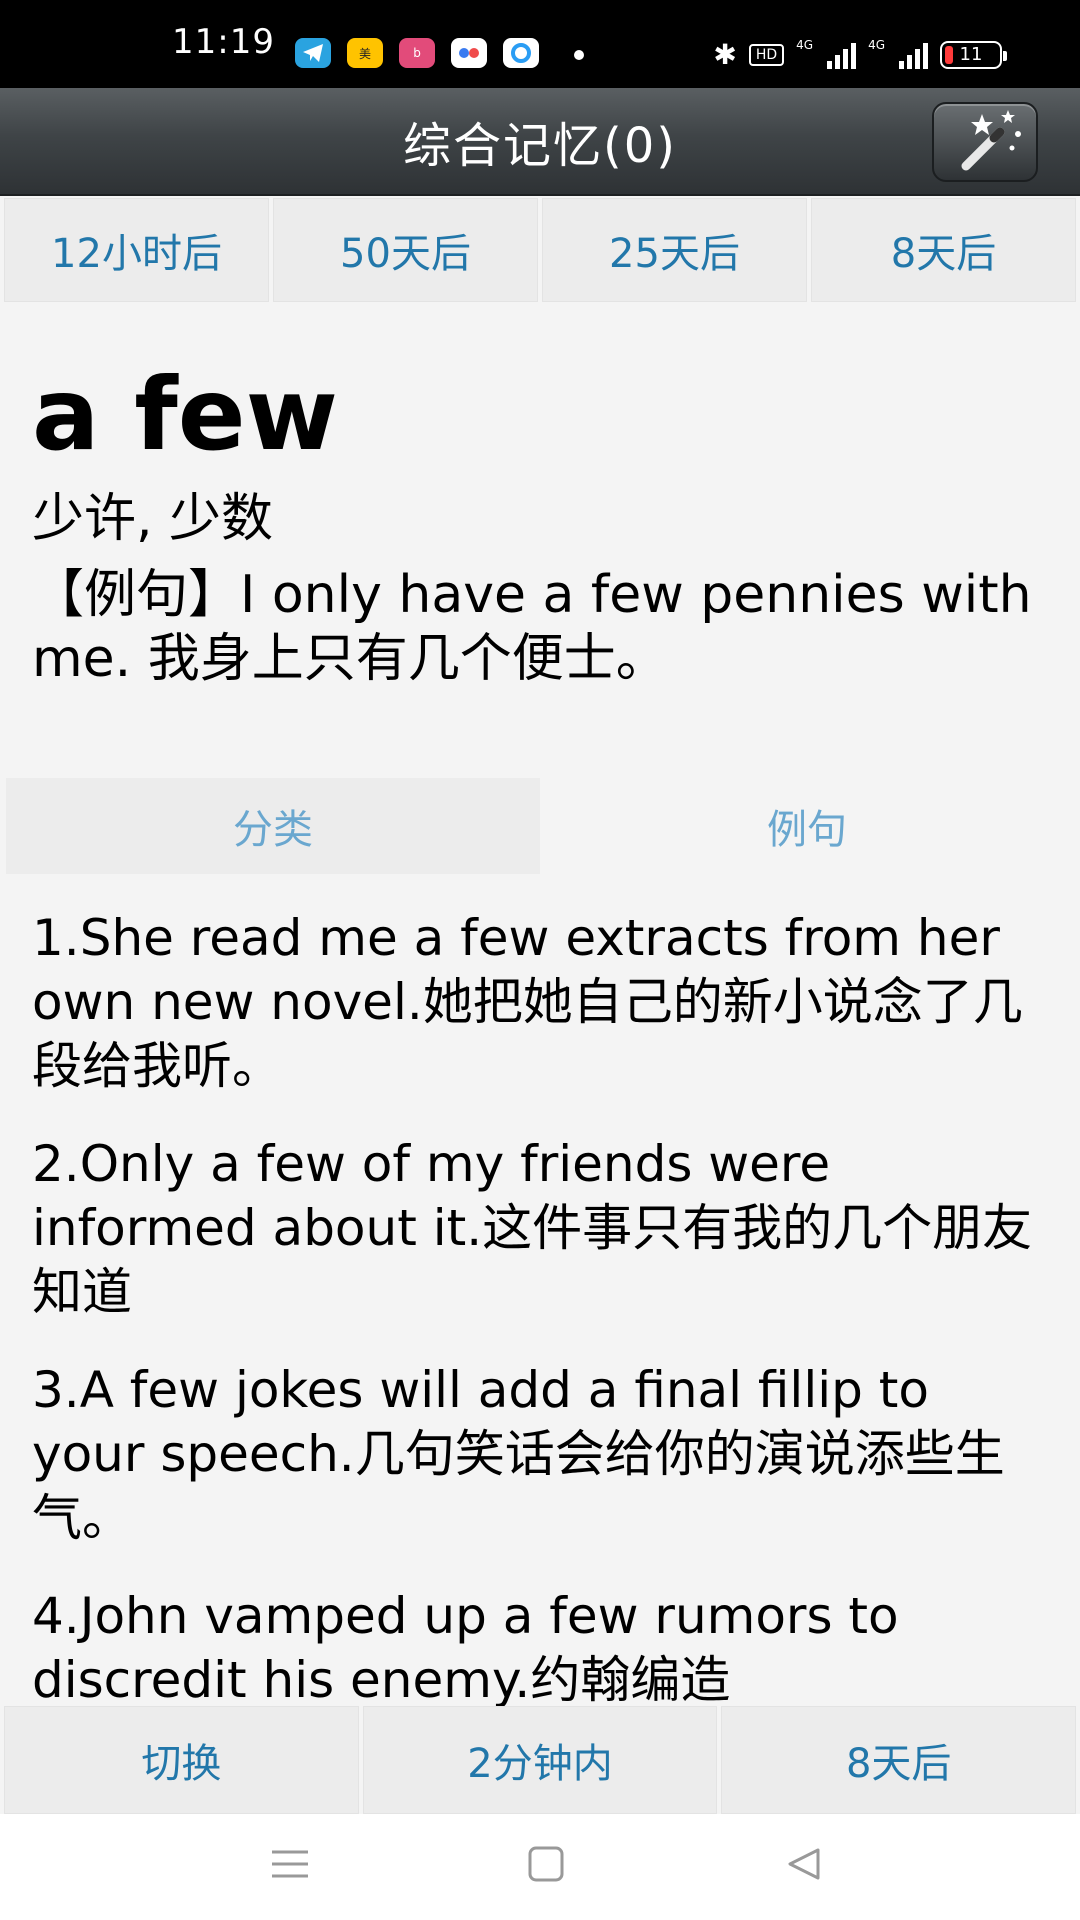  I want to click on cloud-icon, so click(469, 53).